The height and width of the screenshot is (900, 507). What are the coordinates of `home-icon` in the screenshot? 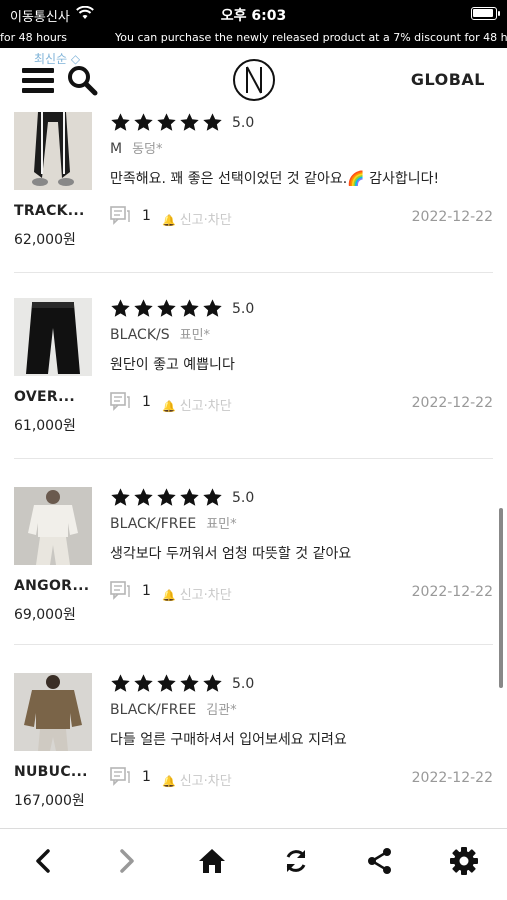 It's located at (212, 861).